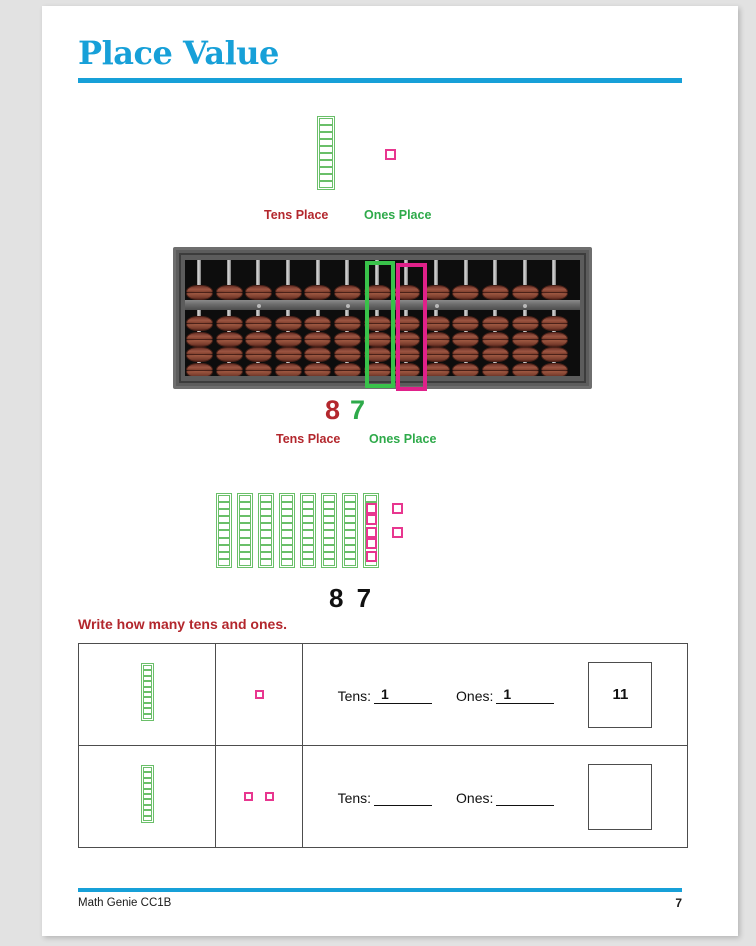 The image size is (756, 946). What do you see at coordinates (475, 797) in the screenshot?
I see `ones-blank-label: Ones:` at bounding box center [475, 797].